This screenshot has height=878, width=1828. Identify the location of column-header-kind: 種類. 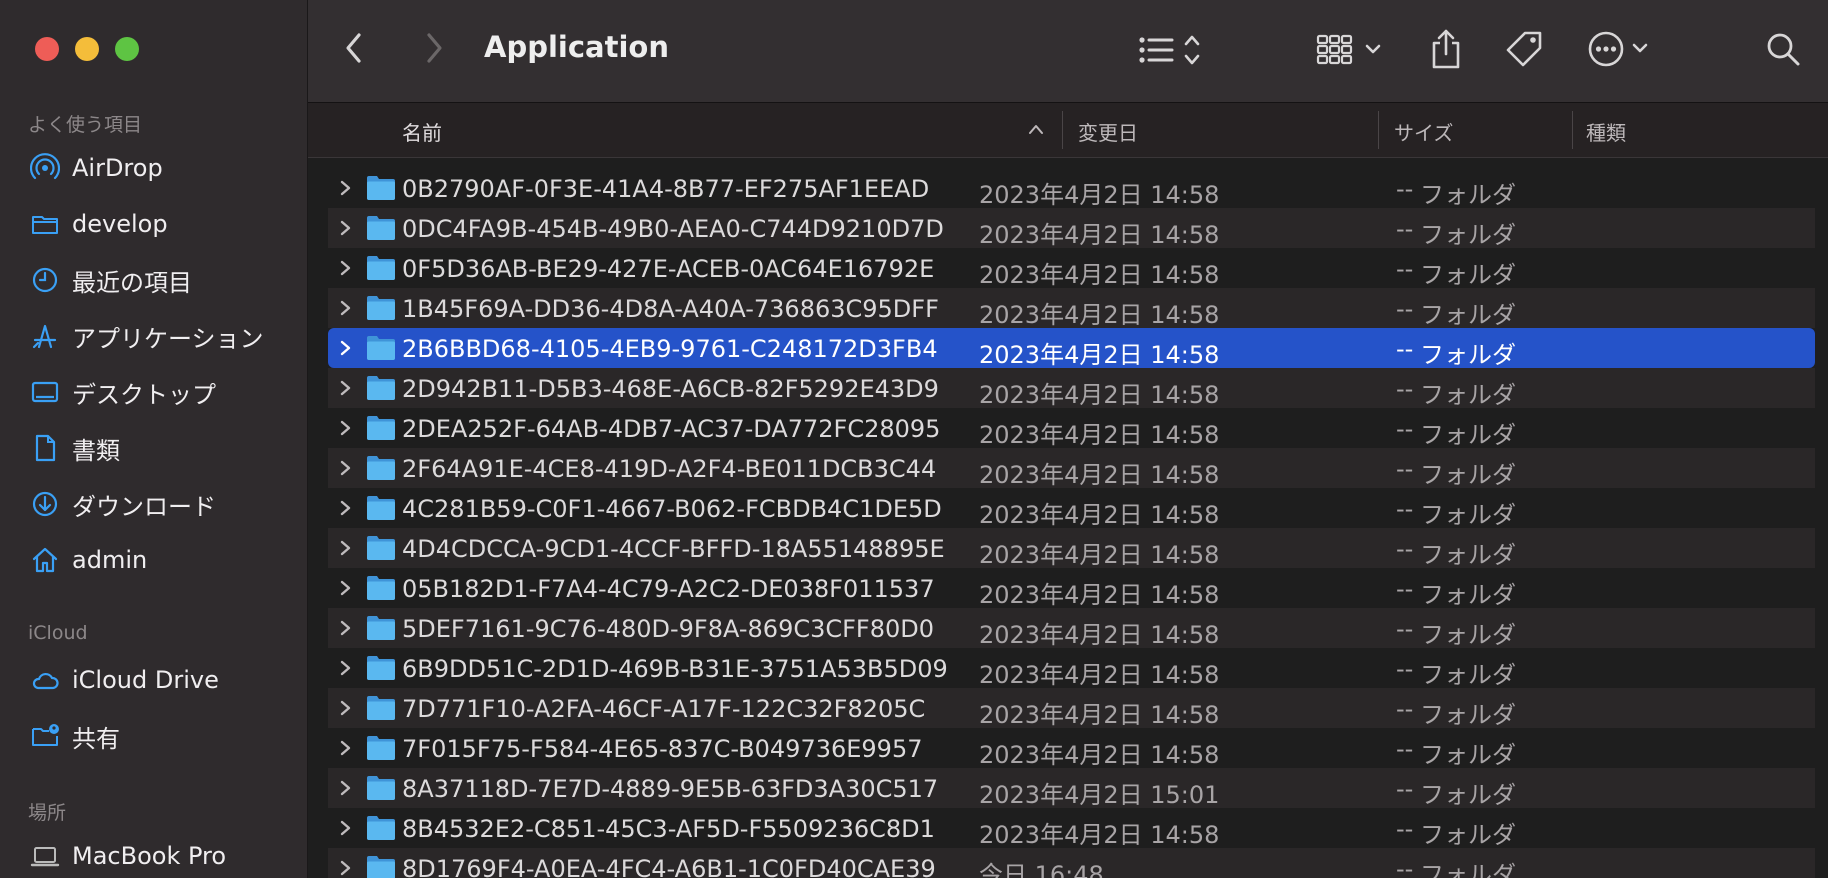
(1606, 131).